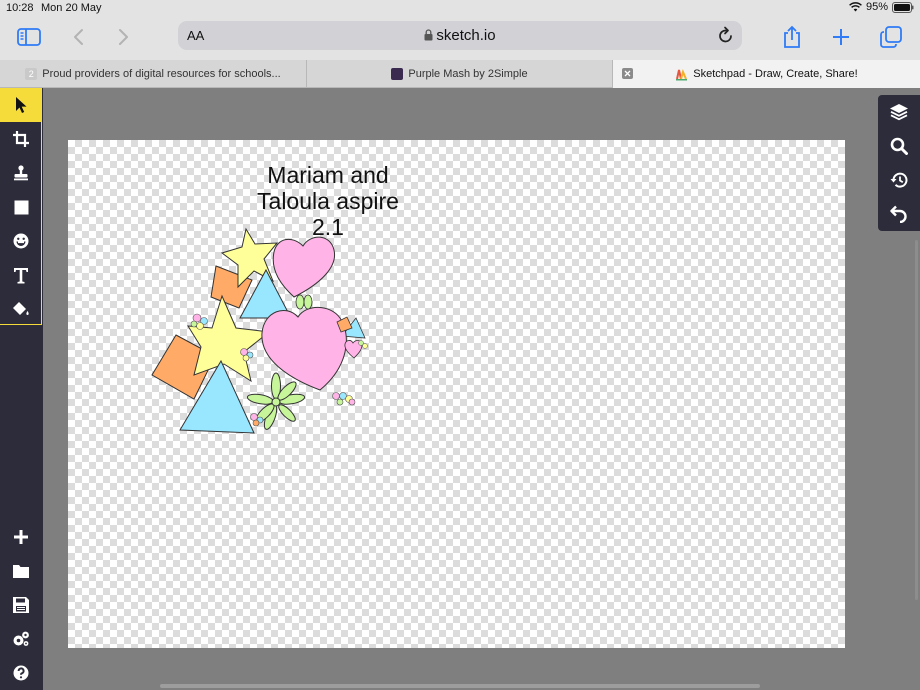  I want to click on add-button, so click(21, 537).